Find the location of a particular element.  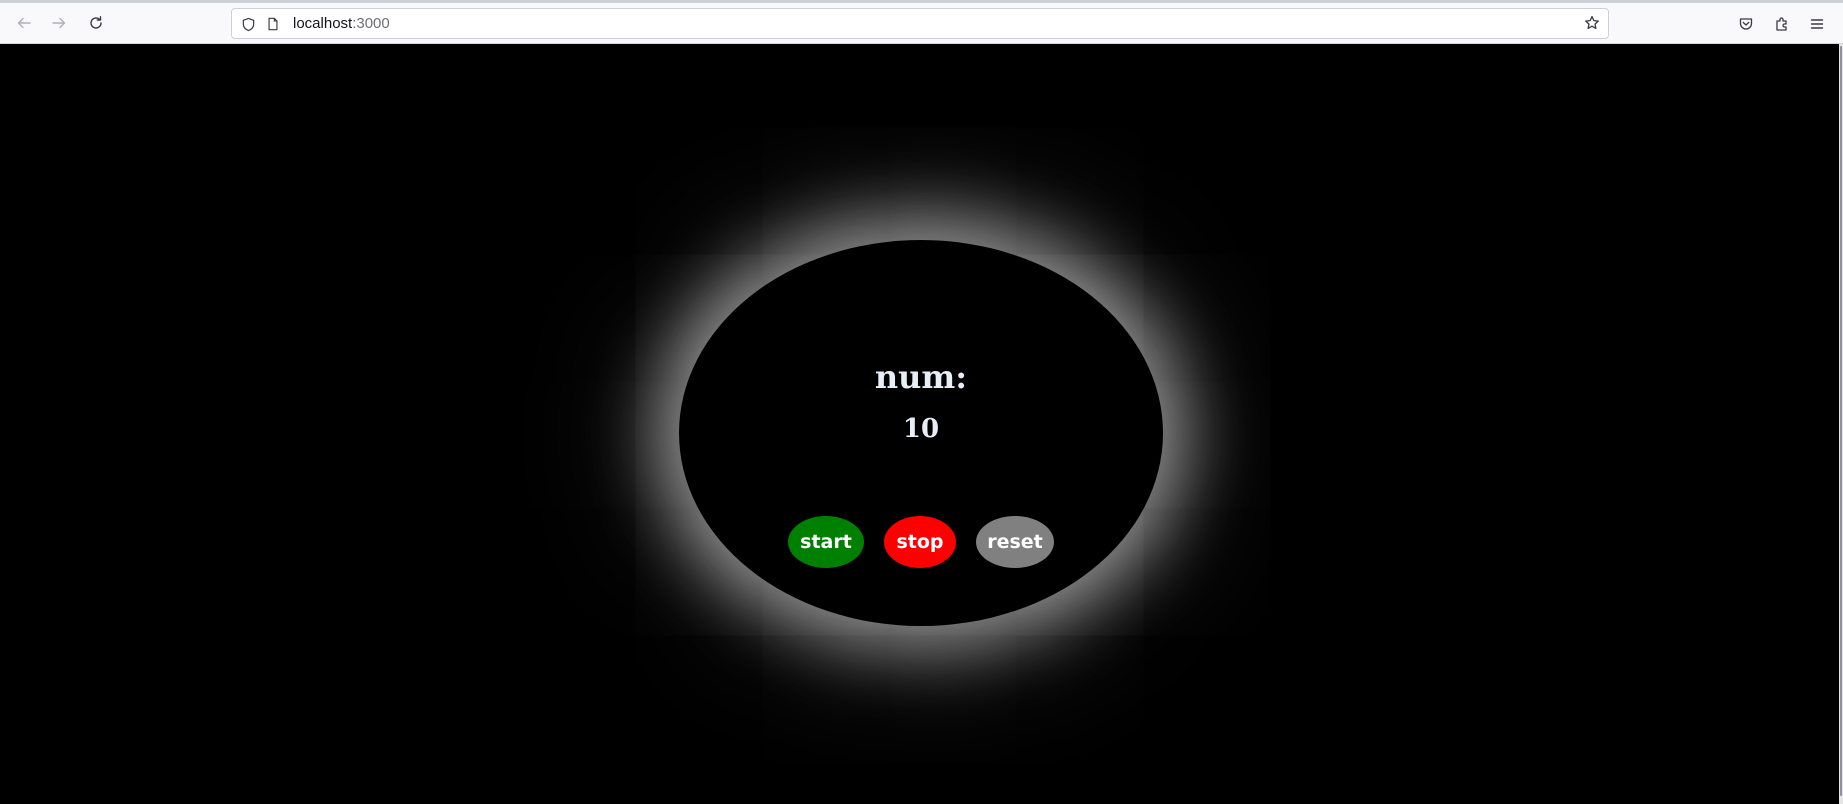

start-button: start is located at coordinates (826, 542).